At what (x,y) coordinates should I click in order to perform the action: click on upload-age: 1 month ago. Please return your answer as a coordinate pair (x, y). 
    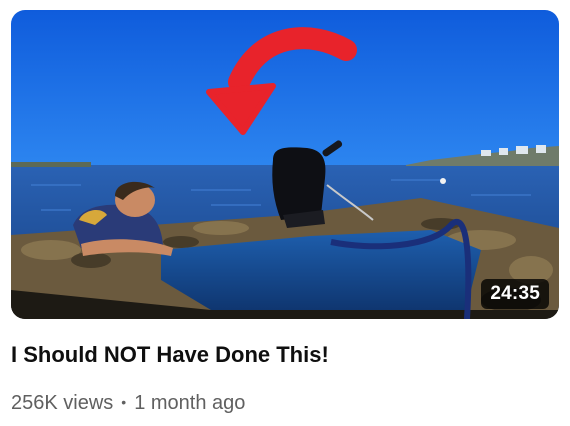
    Looking at the image, I should click on (190, 403).